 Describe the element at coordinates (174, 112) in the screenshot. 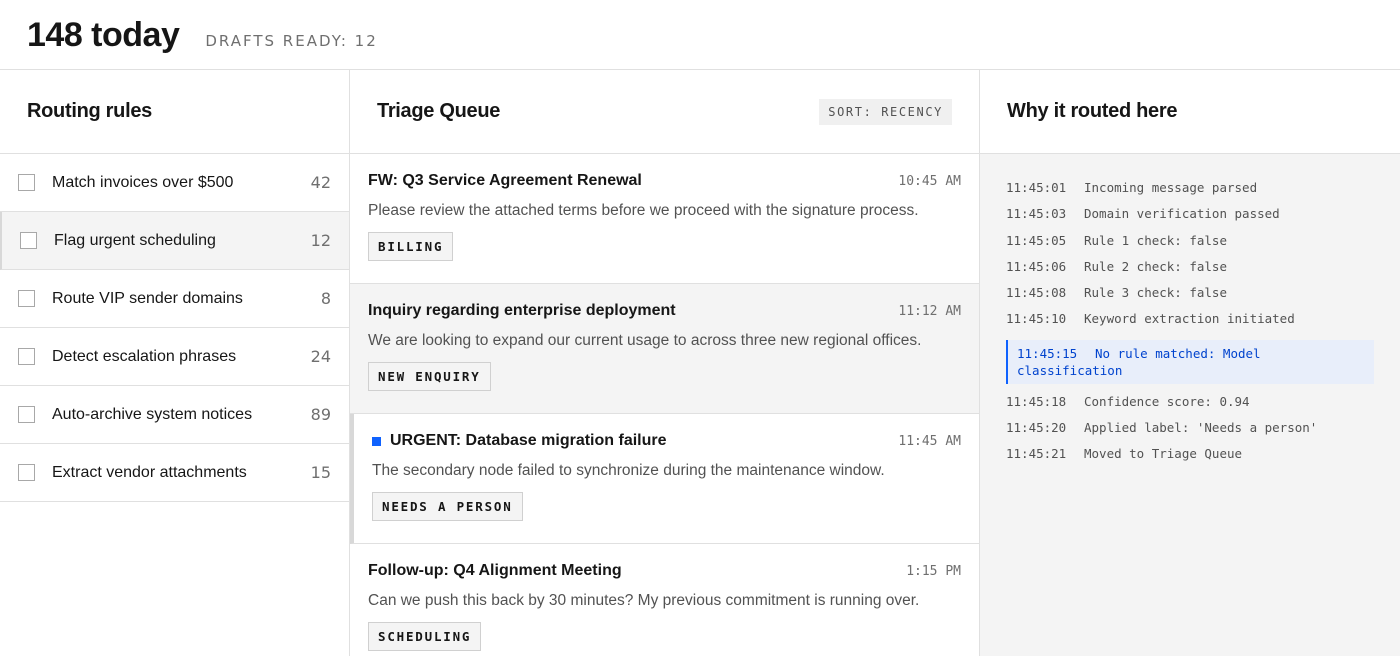

I see `routing-rules-header: Routing rules` at that location.